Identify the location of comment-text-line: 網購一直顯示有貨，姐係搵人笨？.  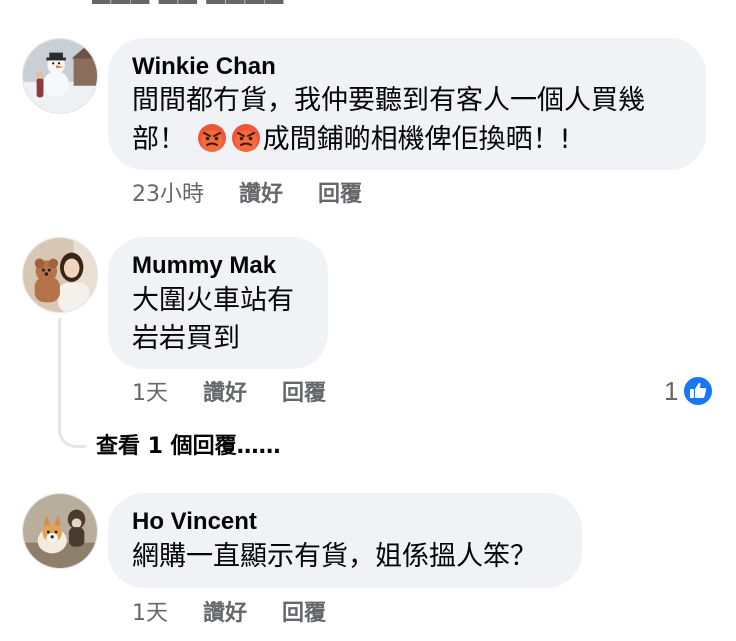
(334, 556).